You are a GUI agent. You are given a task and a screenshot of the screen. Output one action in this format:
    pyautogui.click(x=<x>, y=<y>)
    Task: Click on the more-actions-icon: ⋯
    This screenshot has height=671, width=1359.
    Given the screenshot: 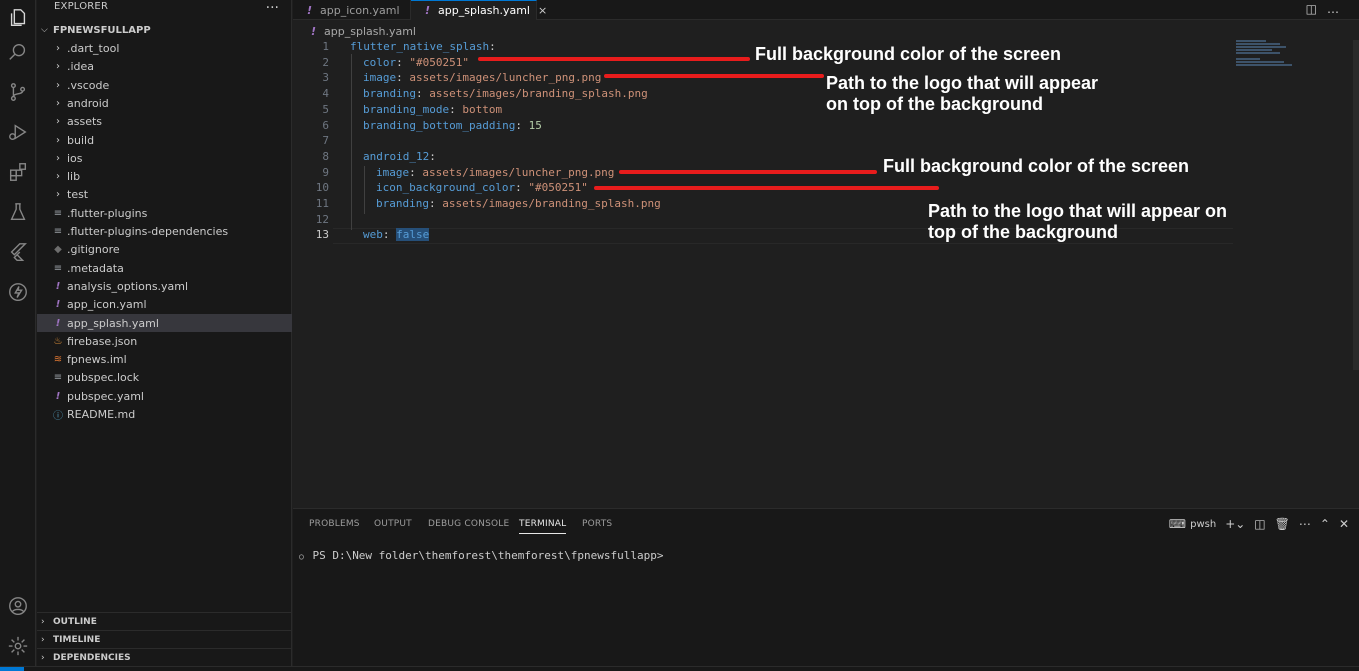 What is the action you would take?
    pyautogui.click(x=1305, y=524)
    